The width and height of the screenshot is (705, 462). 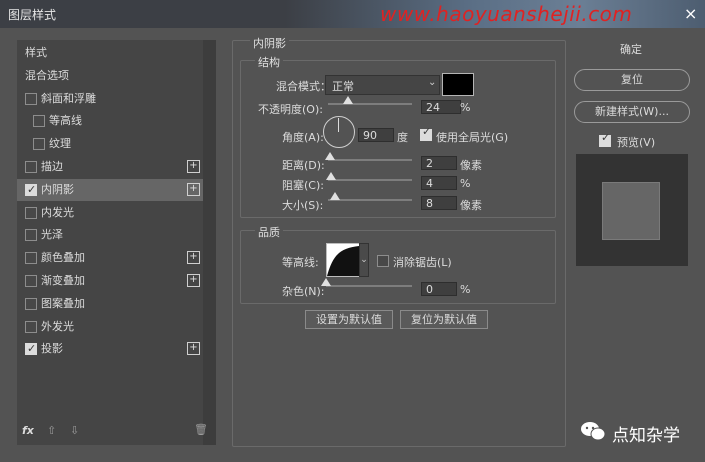 I want to click on sidebar-item: 等高线, so click(x=110, y=121).